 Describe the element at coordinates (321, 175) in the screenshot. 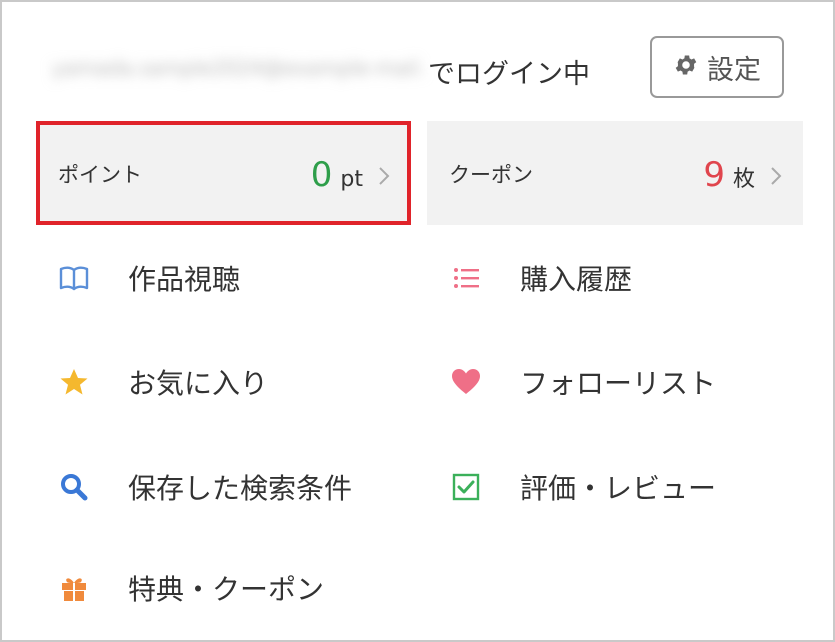

I see `points-value: 0` at that location.